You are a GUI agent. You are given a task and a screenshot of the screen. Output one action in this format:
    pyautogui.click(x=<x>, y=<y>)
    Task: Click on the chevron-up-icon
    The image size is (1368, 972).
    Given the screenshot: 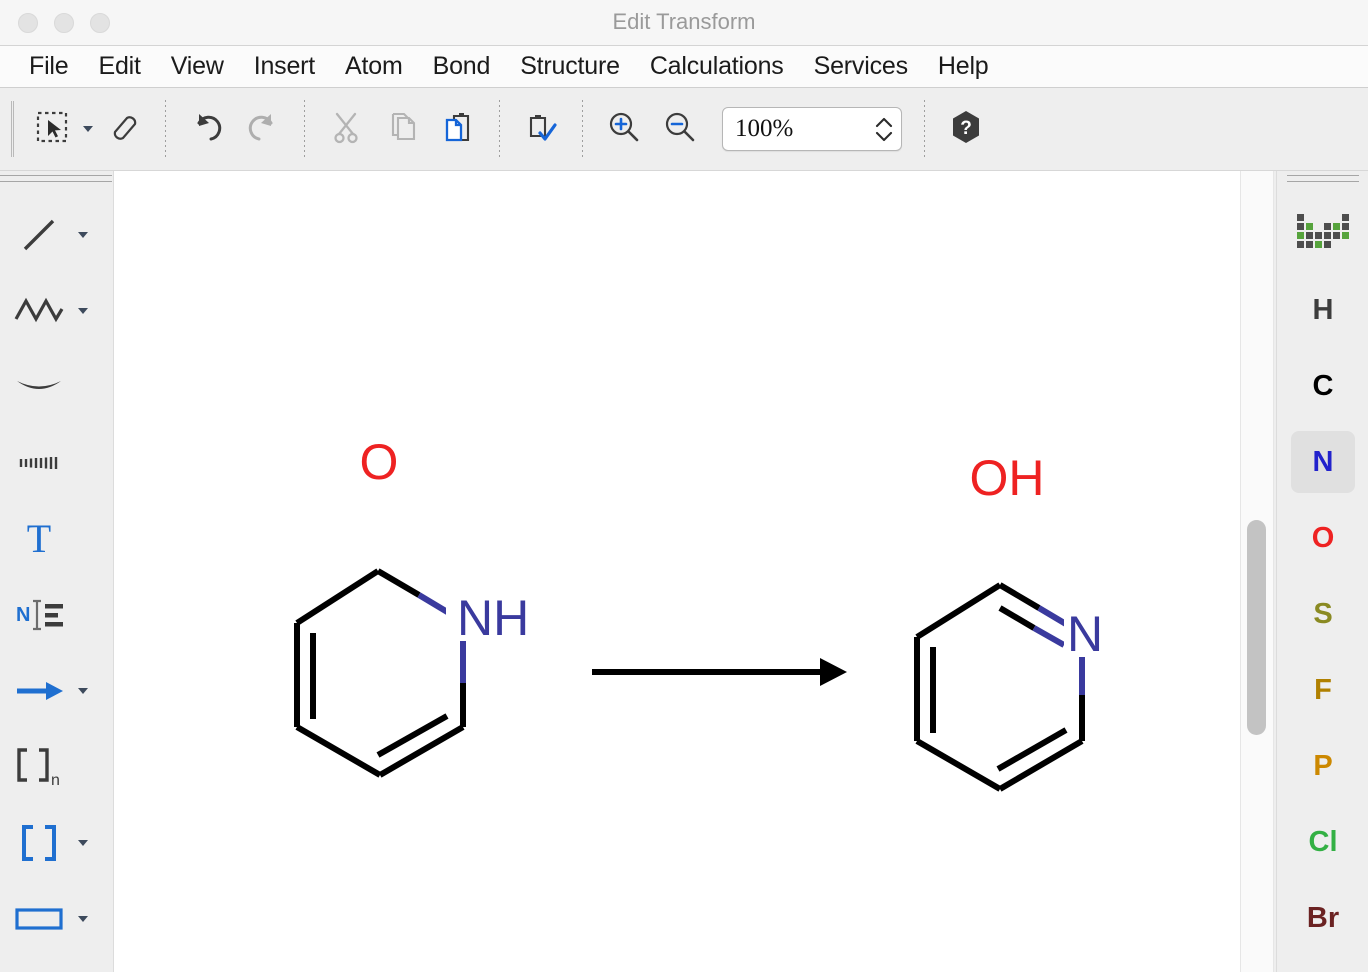 What is the action you would take?
    pyautogui.click(x=884, y=122)
    